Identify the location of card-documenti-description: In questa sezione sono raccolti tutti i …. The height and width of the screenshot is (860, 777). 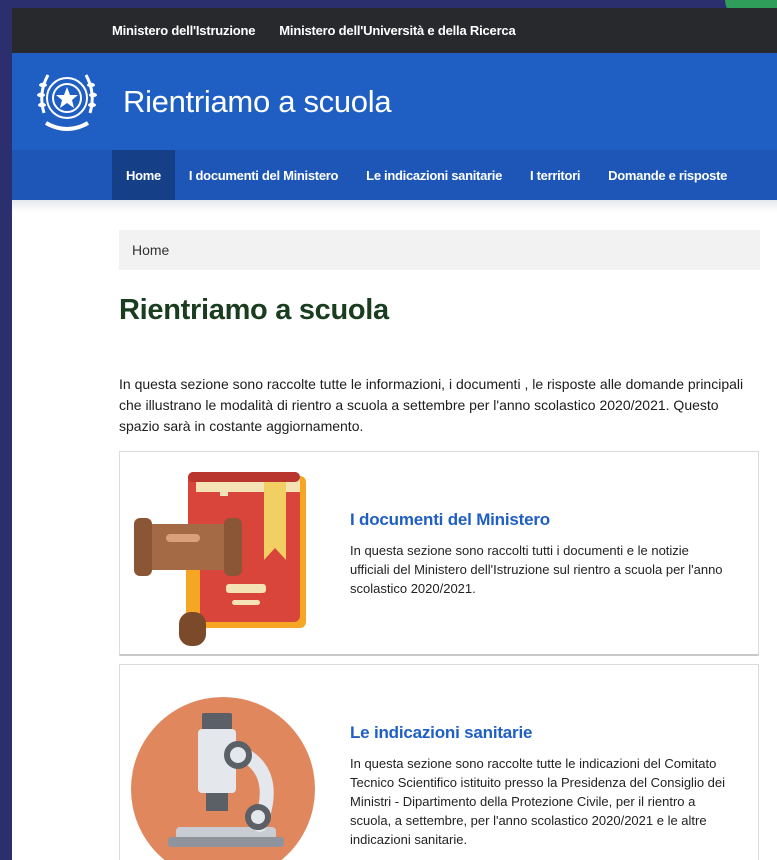
(536, 569).